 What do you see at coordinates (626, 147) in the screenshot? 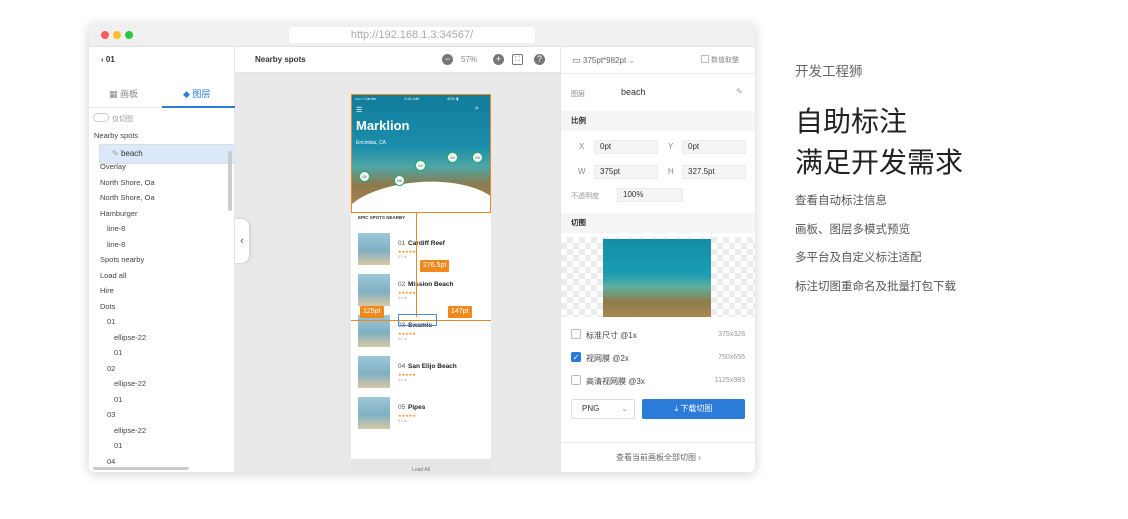
I see `x-field: 0pt` at bounding box center [626, 147].